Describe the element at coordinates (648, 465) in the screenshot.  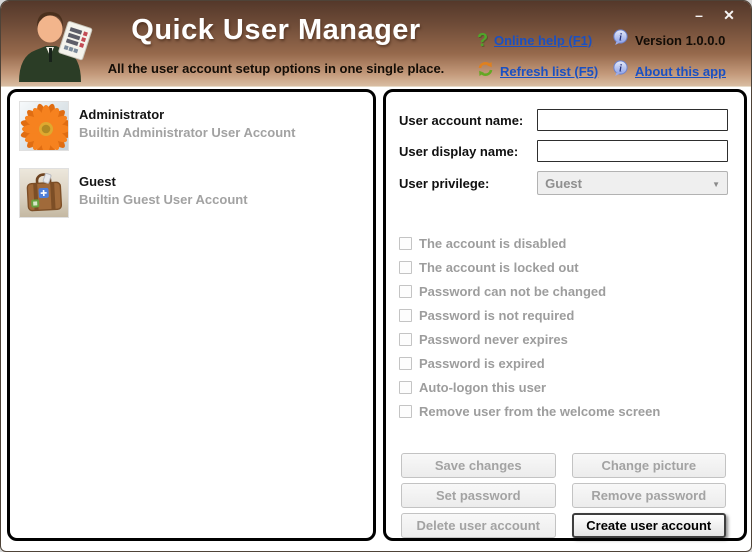
I see `change-picture-button: Change picture` at that location.